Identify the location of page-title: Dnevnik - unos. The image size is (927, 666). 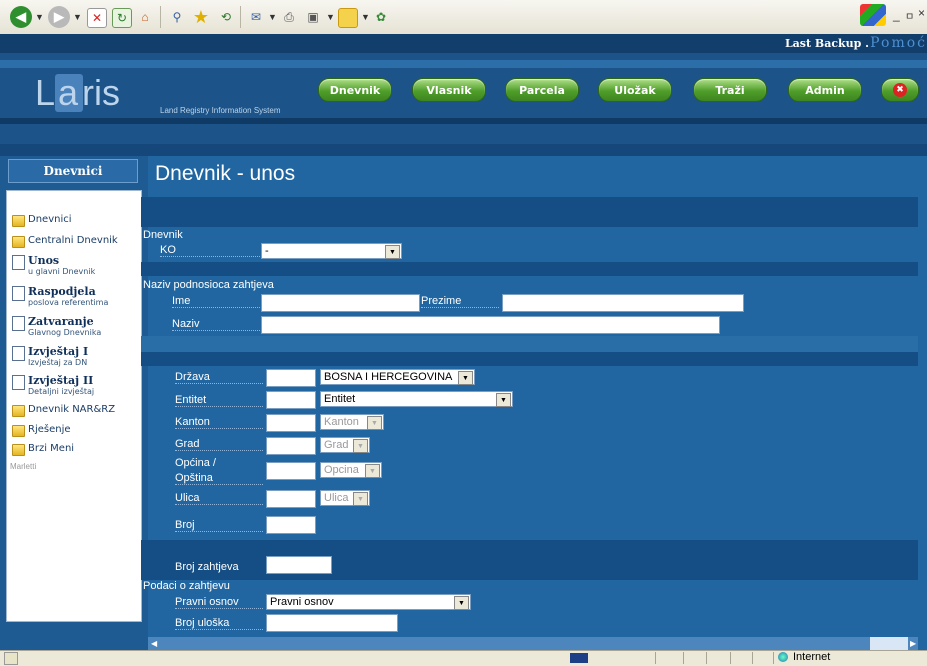
(225, 173).